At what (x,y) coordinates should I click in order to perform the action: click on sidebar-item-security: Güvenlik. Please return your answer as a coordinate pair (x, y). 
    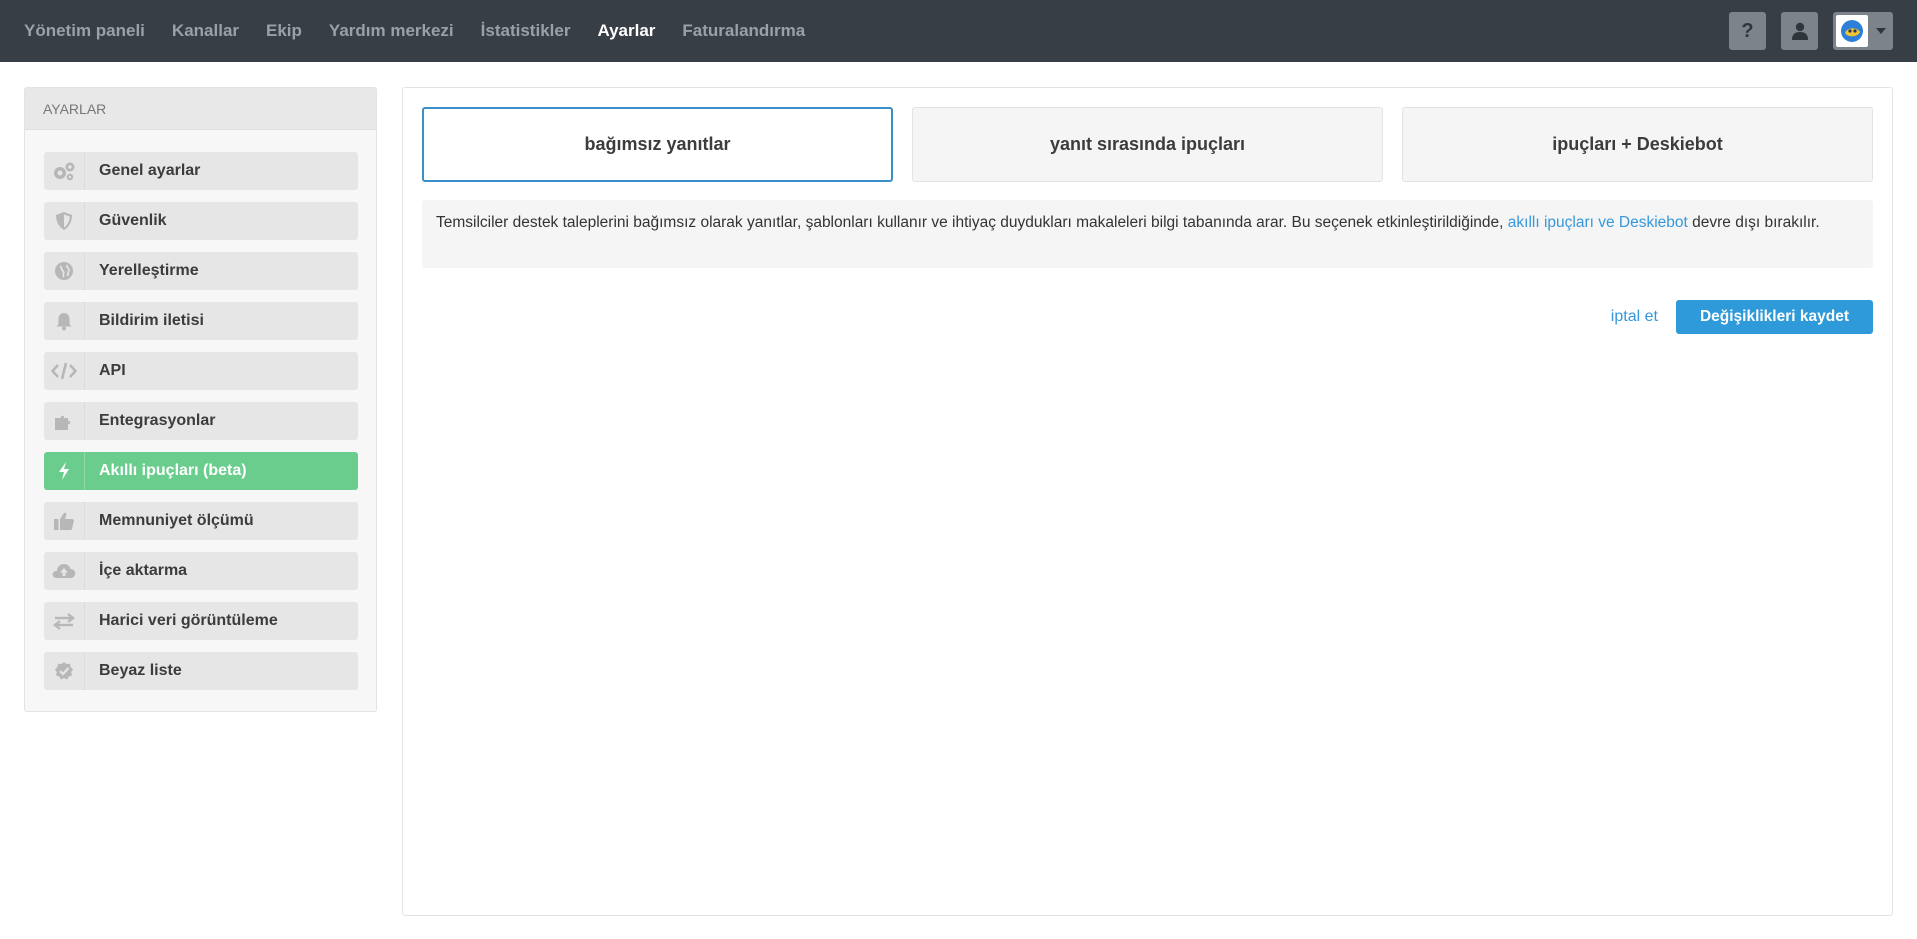
    Looking at the image, I should click on (201, 221).